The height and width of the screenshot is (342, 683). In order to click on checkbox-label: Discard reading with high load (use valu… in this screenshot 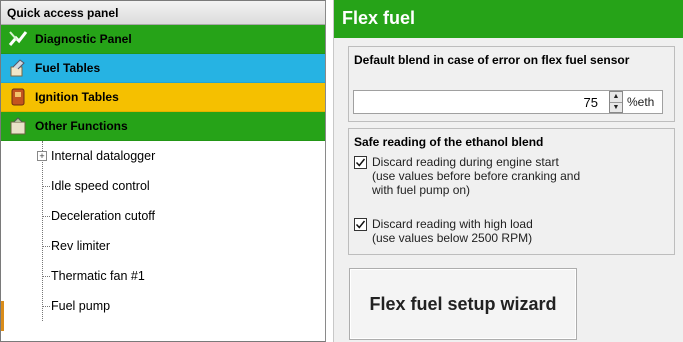, I will do `click(452, 231)`.